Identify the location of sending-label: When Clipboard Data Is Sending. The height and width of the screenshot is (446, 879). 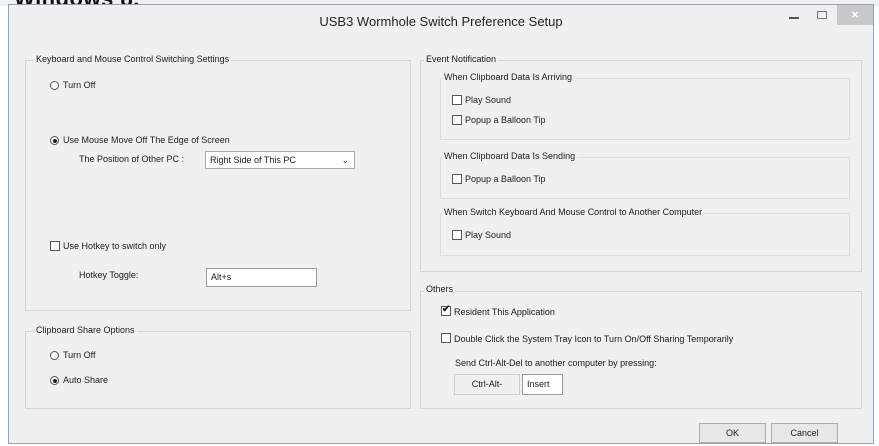
(510, 156).